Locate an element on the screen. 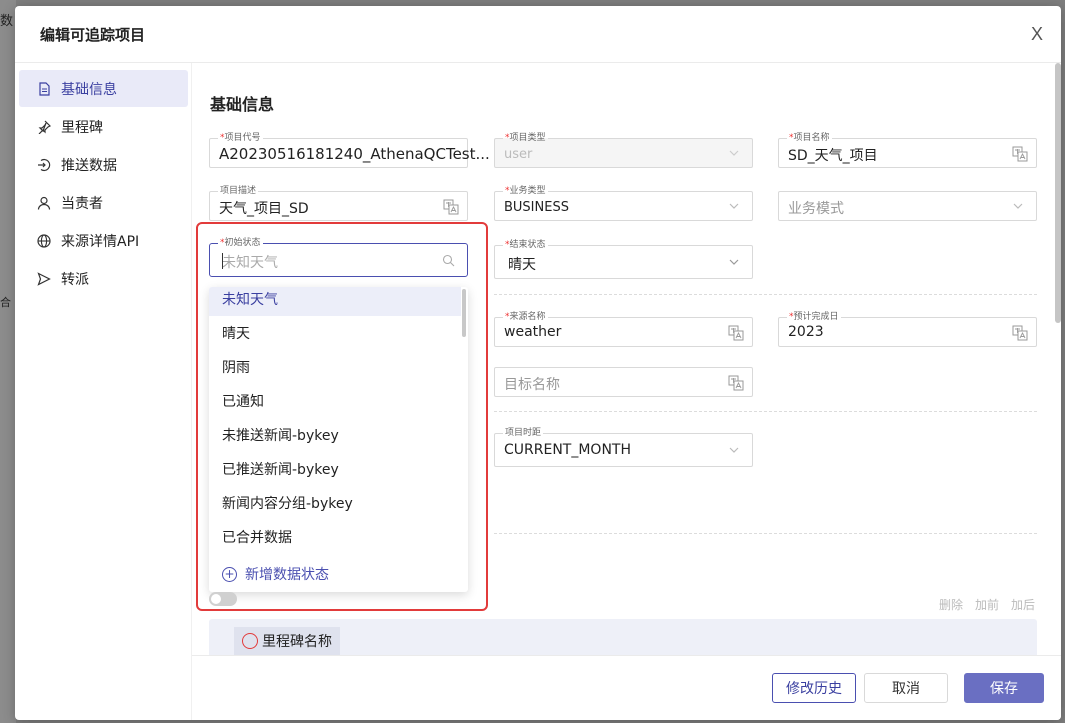 The width and height of the screenshot is (1065, 723). sidebar-item-transfer: 转派 is located at coordinates (103, 278).